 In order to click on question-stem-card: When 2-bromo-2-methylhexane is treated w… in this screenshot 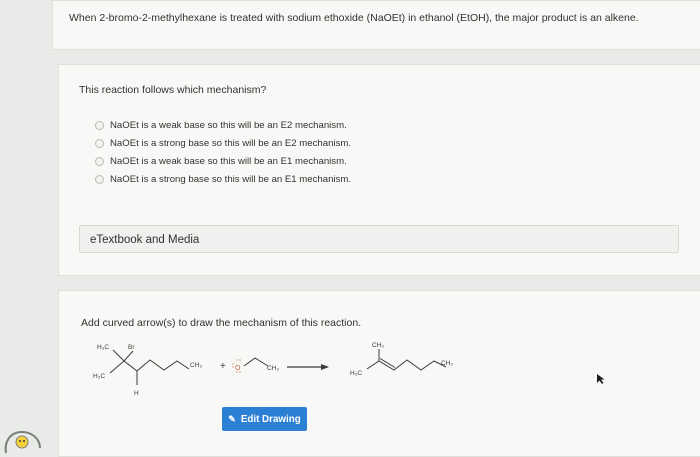, I will do `click(376, 25)`.